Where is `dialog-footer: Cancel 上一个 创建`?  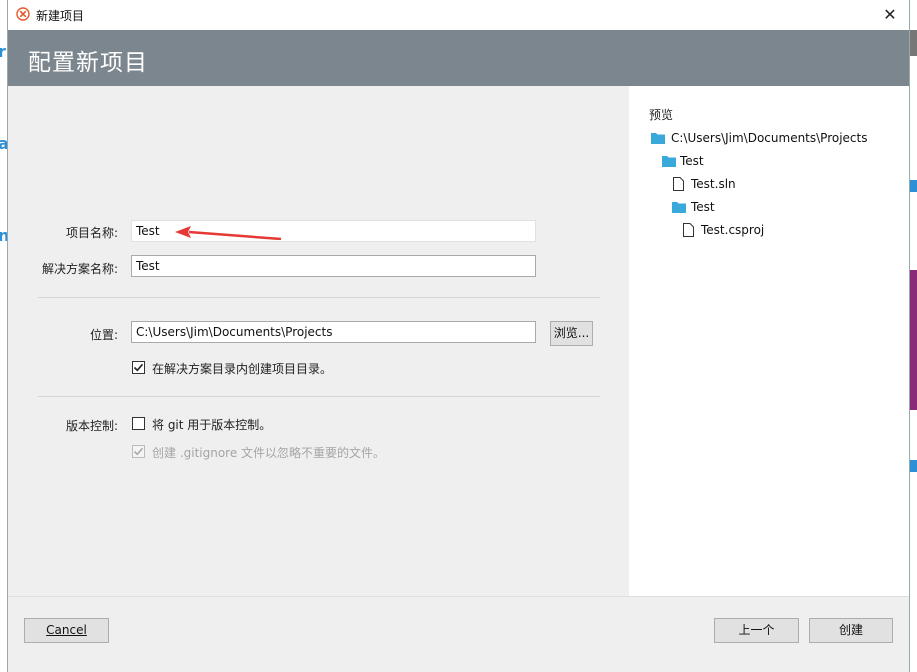 dialog-footer: Cancel 上一个 创建 is located at coordinates (458, 634).